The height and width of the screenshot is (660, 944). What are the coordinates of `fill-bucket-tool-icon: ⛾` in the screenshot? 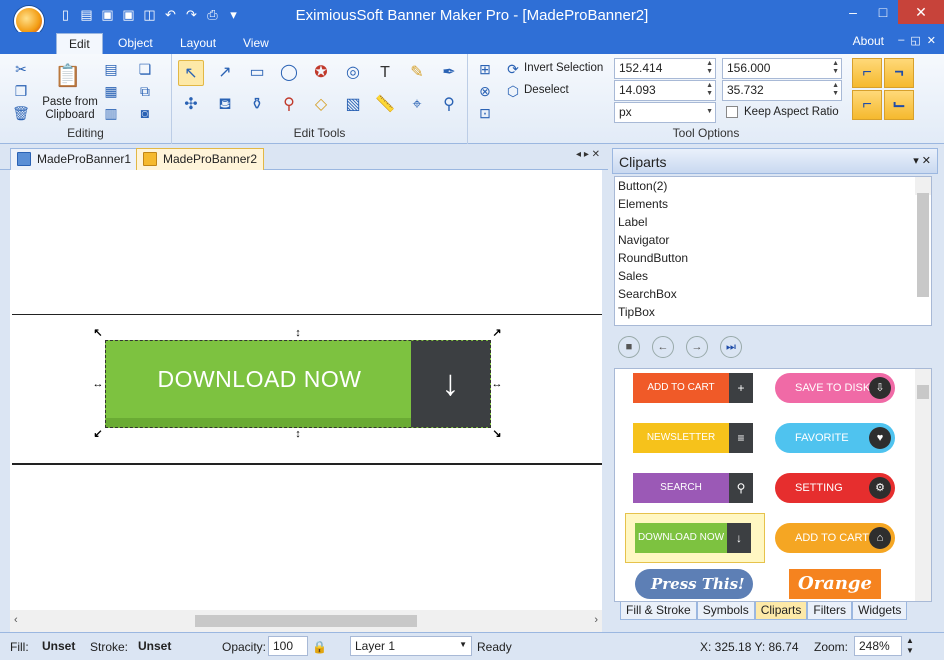 It's located at (225, 105).